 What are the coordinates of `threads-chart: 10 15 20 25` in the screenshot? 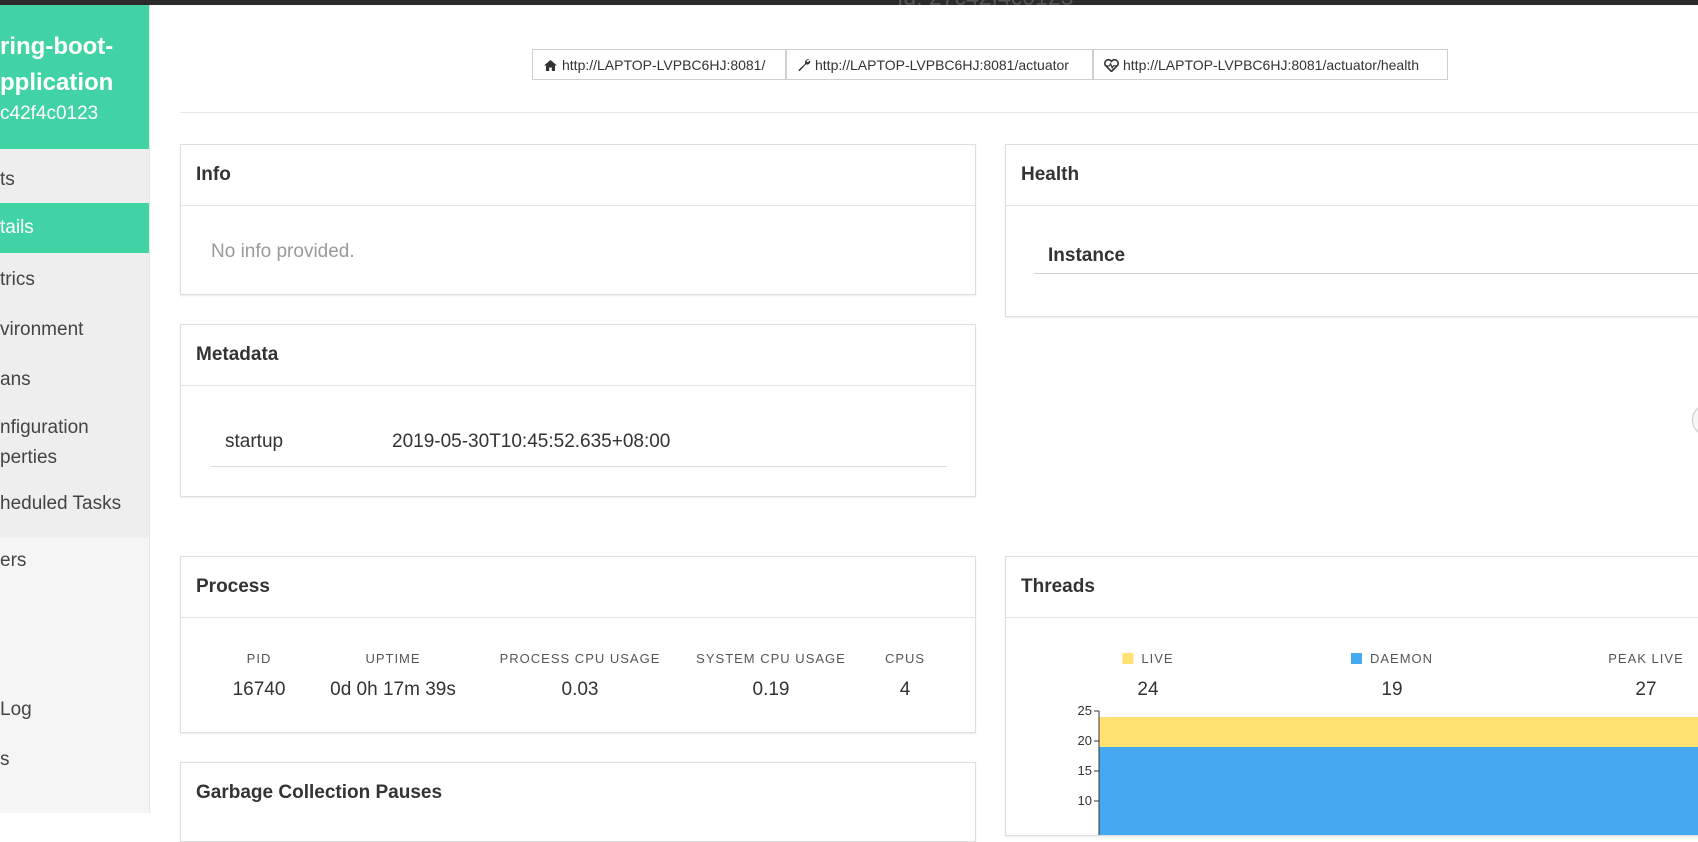 It's located at (1388, 769).